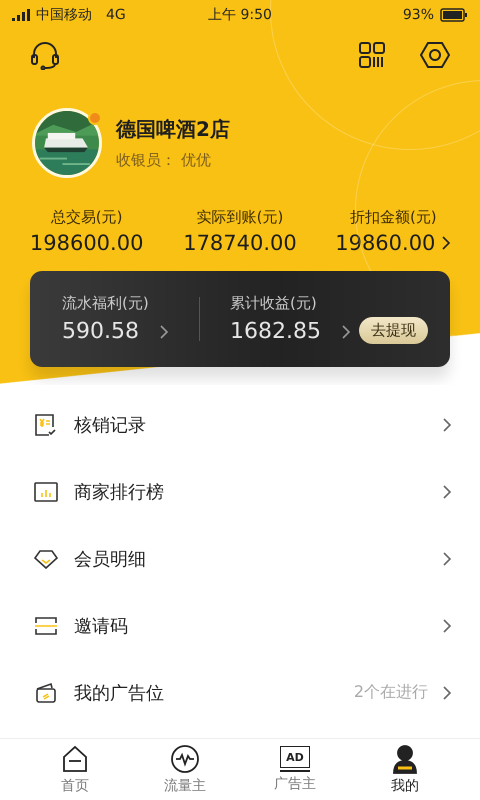 Image resolution: width=480 pixels, height=800 pixels. What do you see at coordinates (21, 15) in the screenshot?
I see `signal-icon` at bounding box center [21, 15].